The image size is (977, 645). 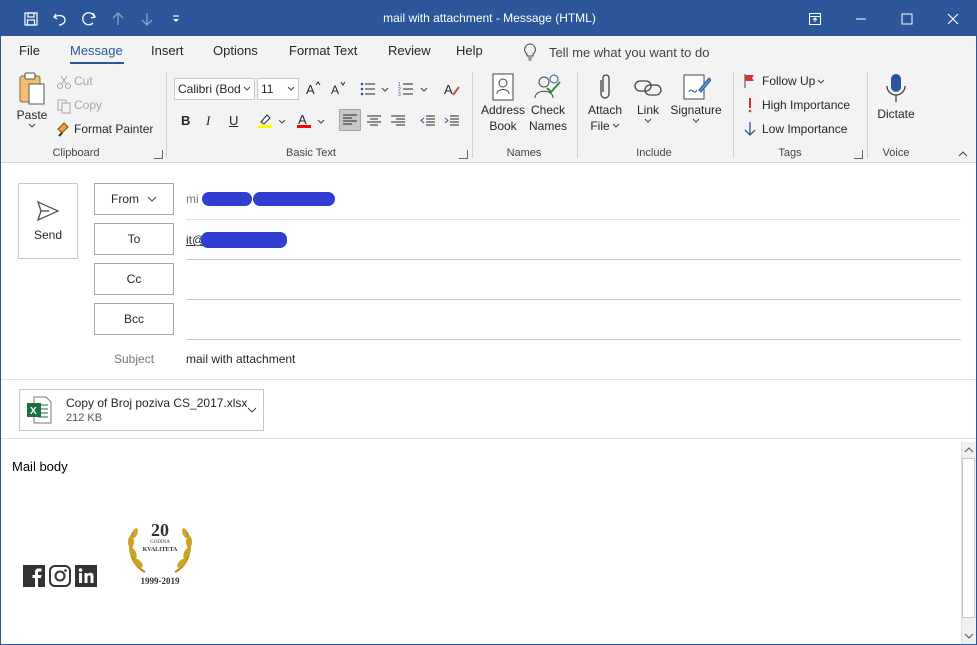 I want to click on subject-field: mail with attachment, so click(x=240, y=359).